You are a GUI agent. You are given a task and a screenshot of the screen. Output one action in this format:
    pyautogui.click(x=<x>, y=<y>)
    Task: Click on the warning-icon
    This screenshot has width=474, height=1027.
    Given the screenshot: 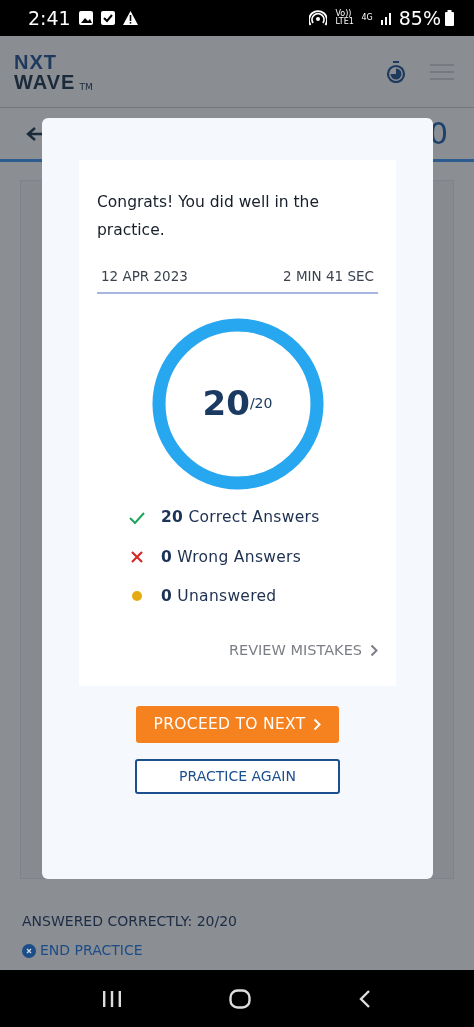 What is the action you would take?
    pyautogui.click(x=130, y=18)
    